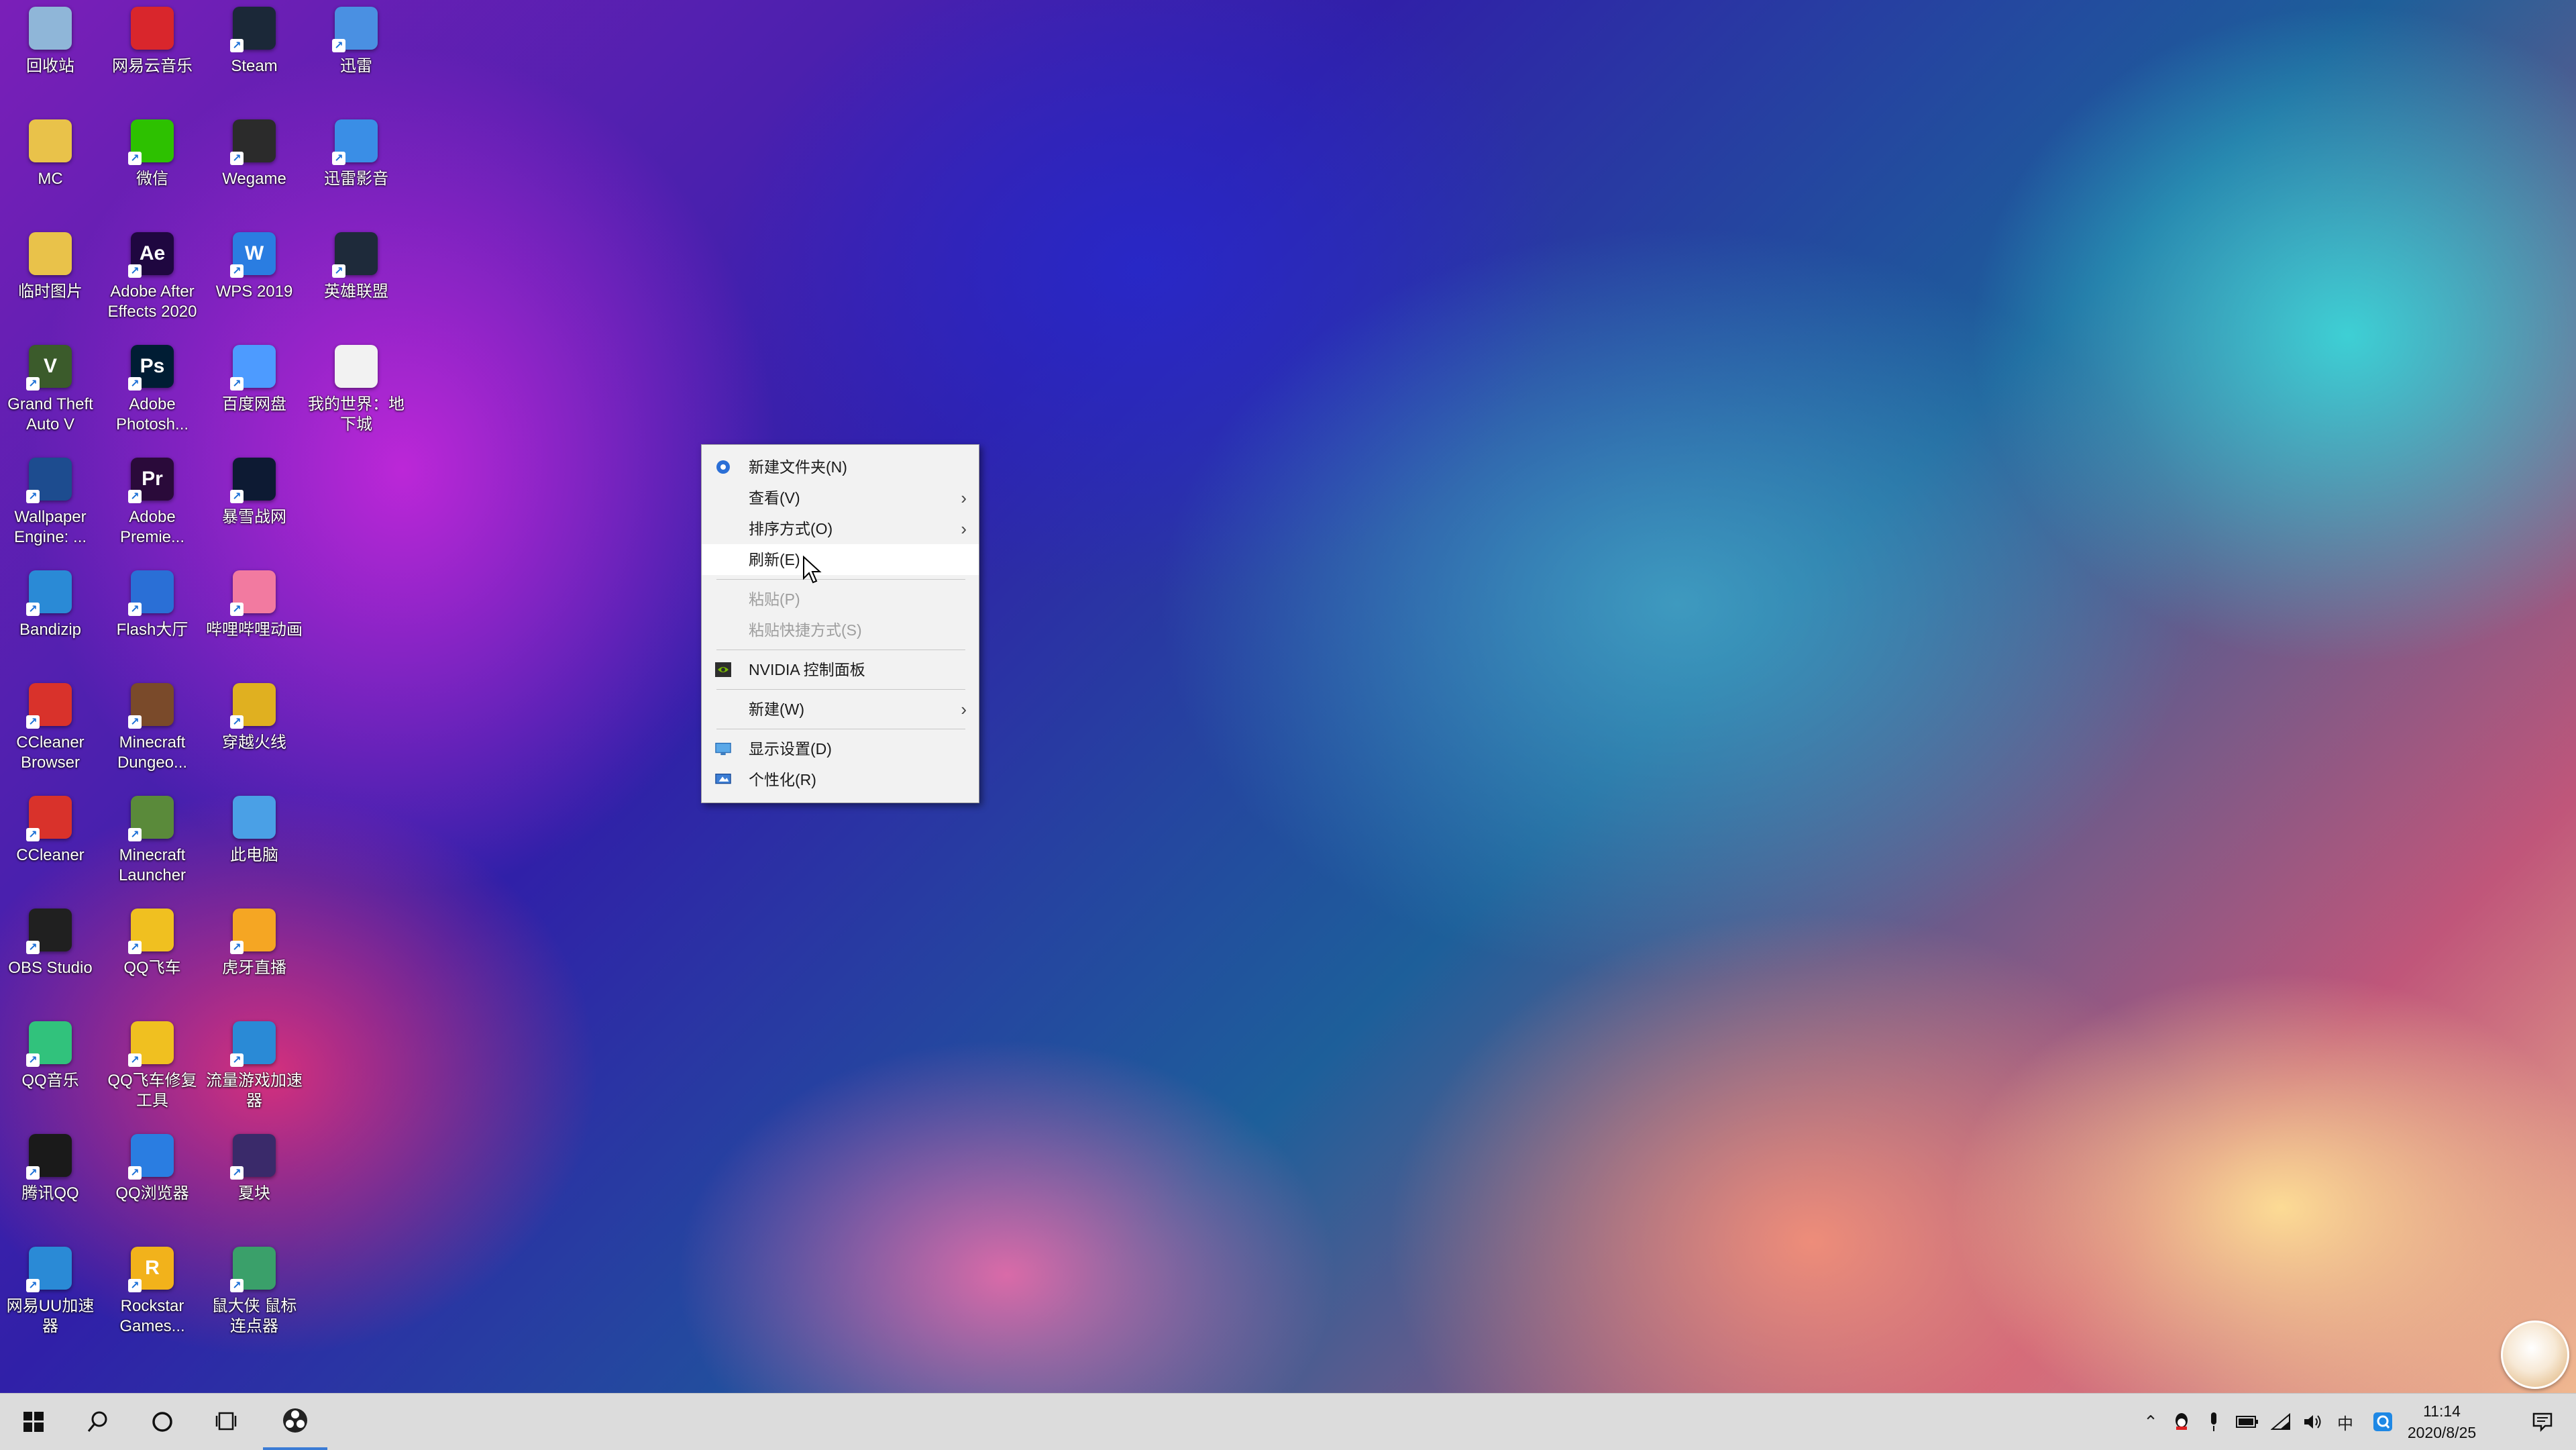  Describe the element at coordinates (254, 1296) in the screenshot. I see `desktop-icon: ↗ 鼠大侠 鼠标连点器` at that location.